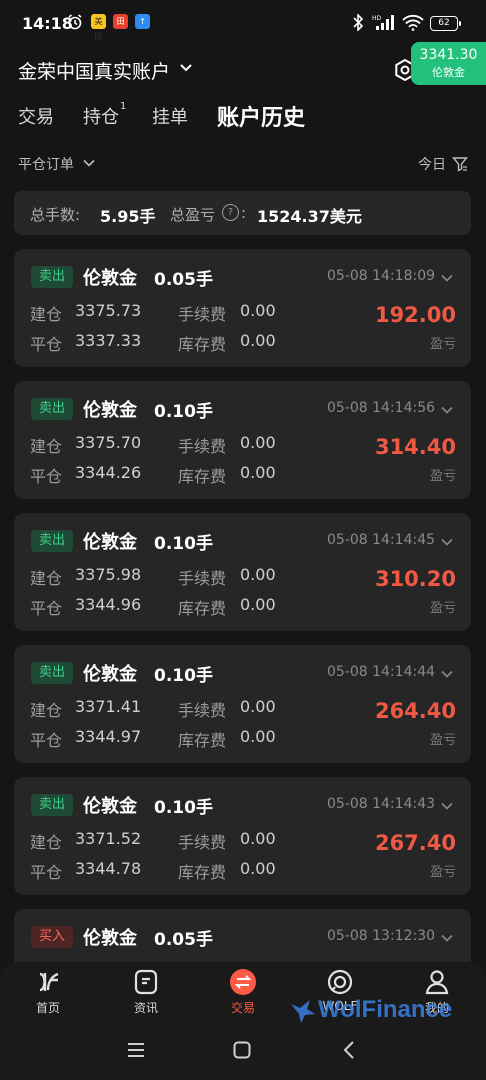 This screenshot has height=1080, width=486. I want to click on nav-trade: 交易, so click(243, 992).